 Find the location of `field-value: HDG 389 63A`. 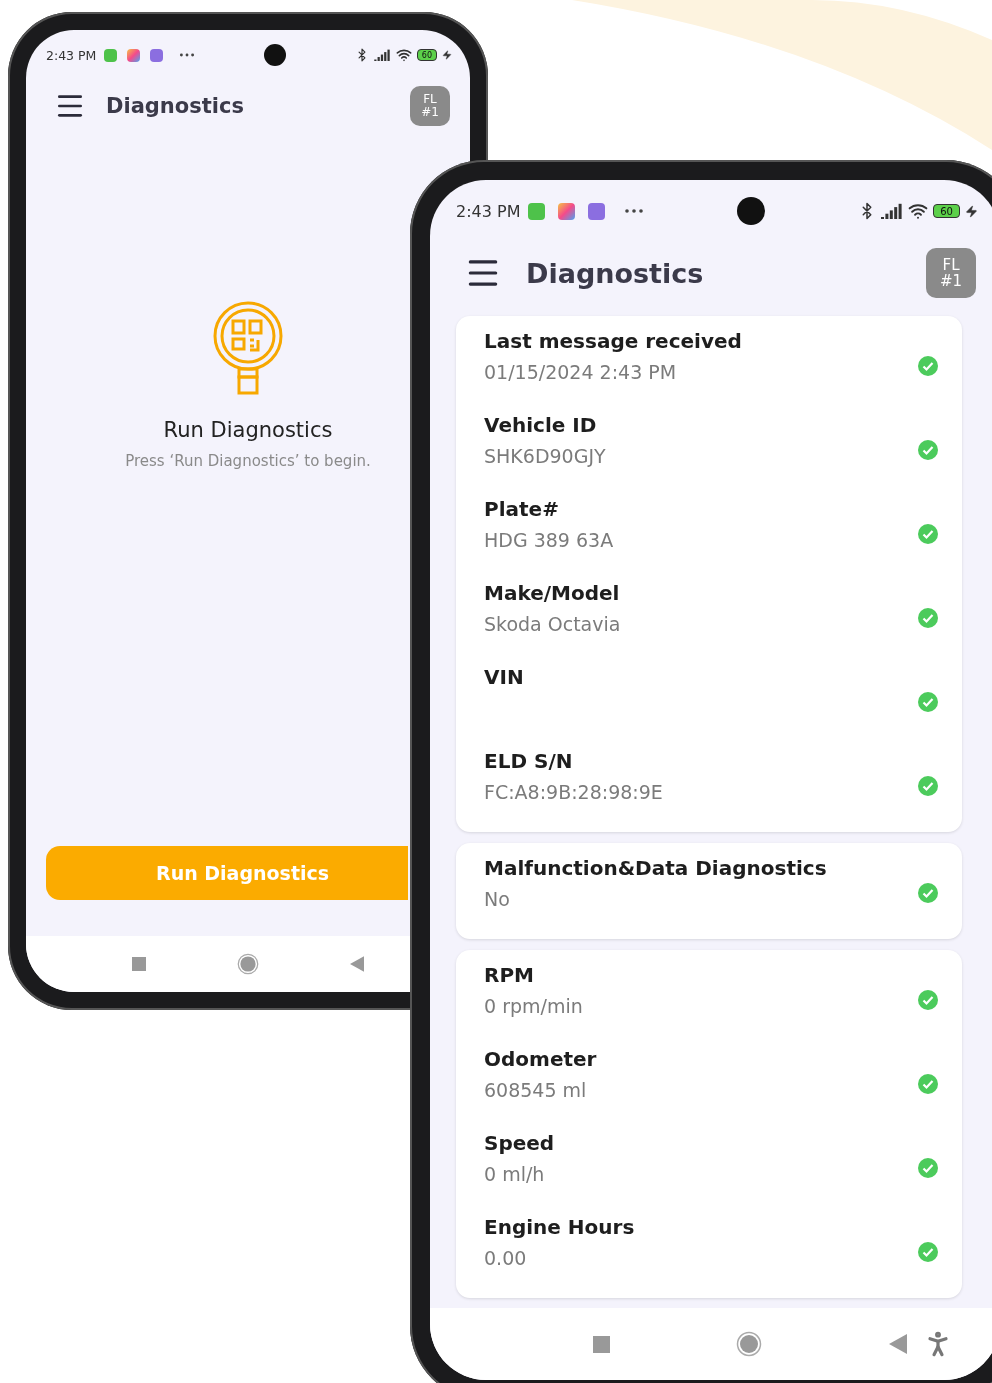

field-value: HDG 389 63A is located at coordinates (549, 540).